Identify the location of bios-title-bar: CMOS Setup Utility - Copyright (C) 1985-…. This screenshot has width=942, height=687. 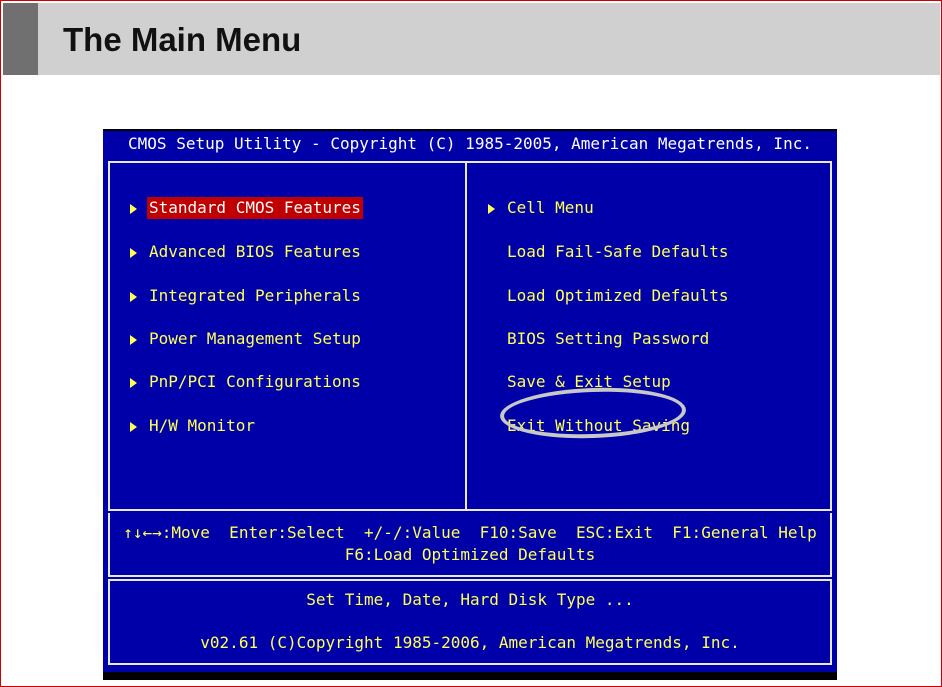
(470, 143).